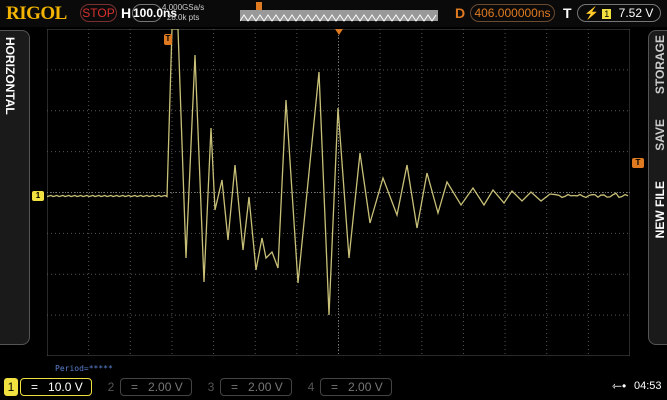  I want to click on channel1-scale: = 10.0 V, so click(56, 387).